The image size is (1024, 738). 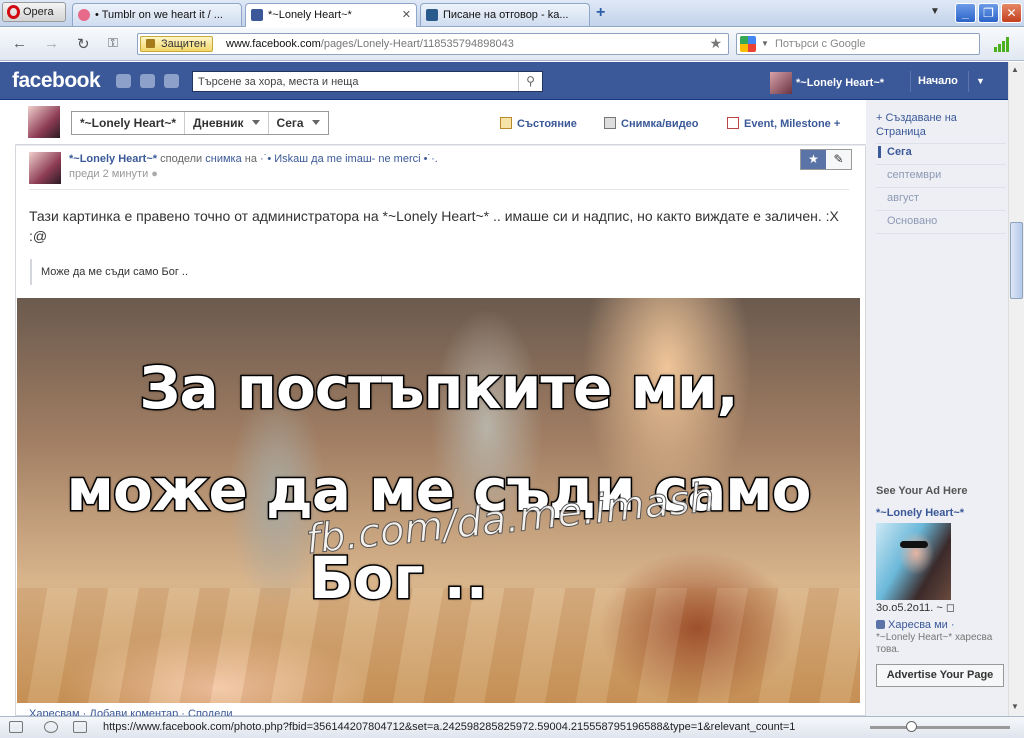 I want to click on zoom-slider, so click(x=940, y=726).